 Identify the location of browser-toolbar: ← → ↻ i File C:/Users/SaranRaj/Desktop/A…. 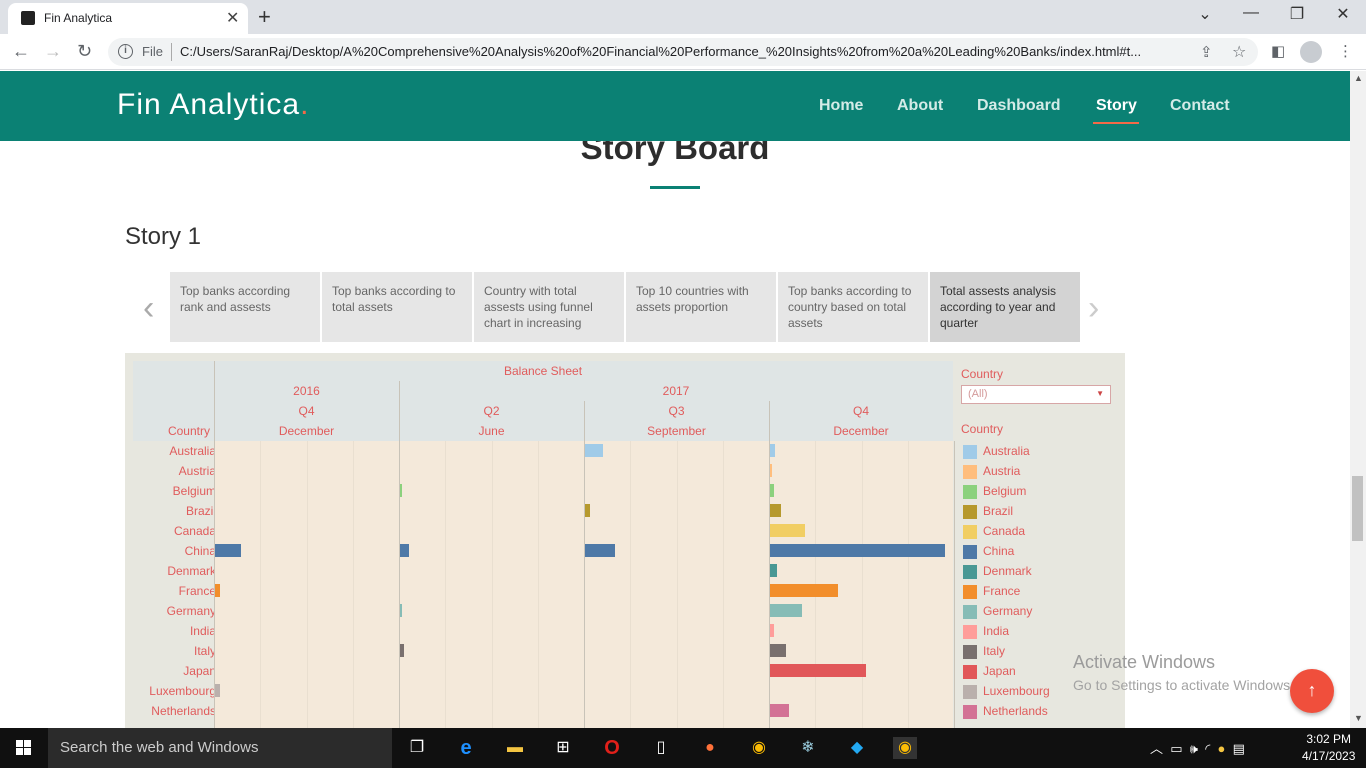
(683, 52).